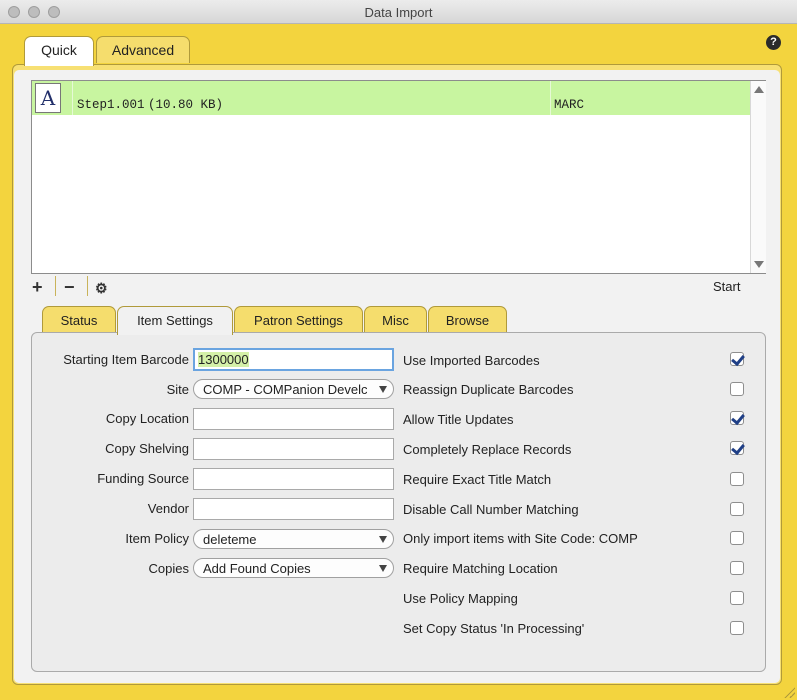 The height and width of the screenshot is (700, 797). I want to click on starting-item-barcode-input: 1300000, so click(293, 359).